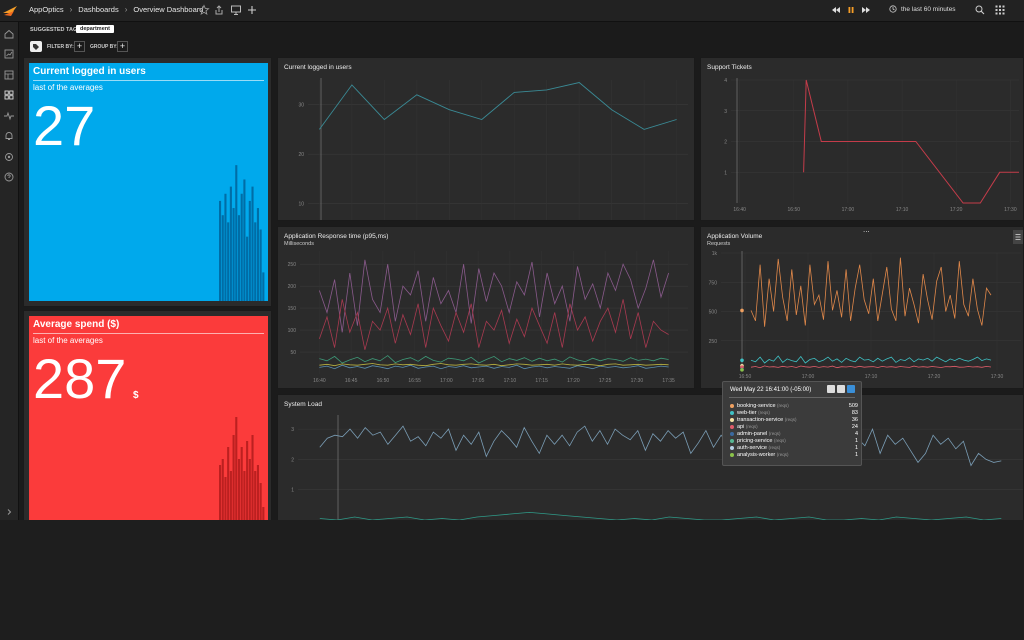  I want to click on x-tick-label: 17:20, so click(573, 381).